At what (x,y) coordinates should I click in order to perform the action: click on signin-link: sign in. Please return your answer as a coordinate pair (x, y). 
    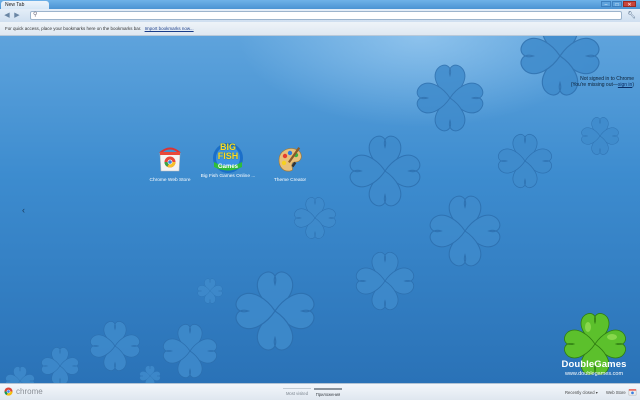
    Looking at the image, I should click on (625, 85).